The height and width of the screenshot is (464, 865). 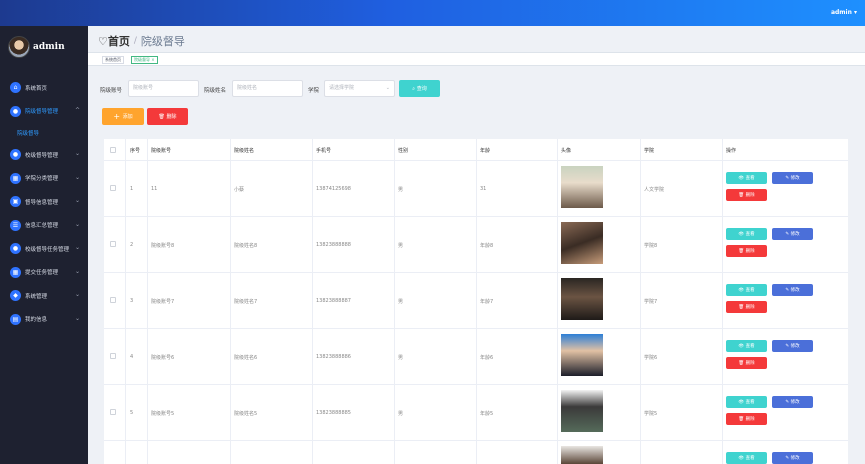 What do you see at coordinates (132, 189) in the screenshot?
I see `cell-index: 1` at bounding box center [132, 189].